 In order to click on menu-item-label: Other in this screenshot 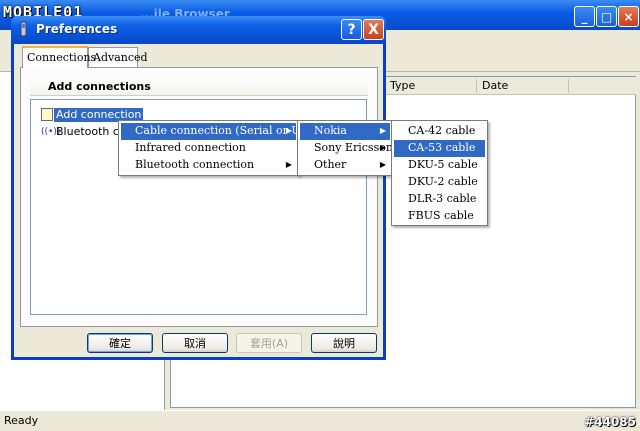, I will do `click(330, 164)`.